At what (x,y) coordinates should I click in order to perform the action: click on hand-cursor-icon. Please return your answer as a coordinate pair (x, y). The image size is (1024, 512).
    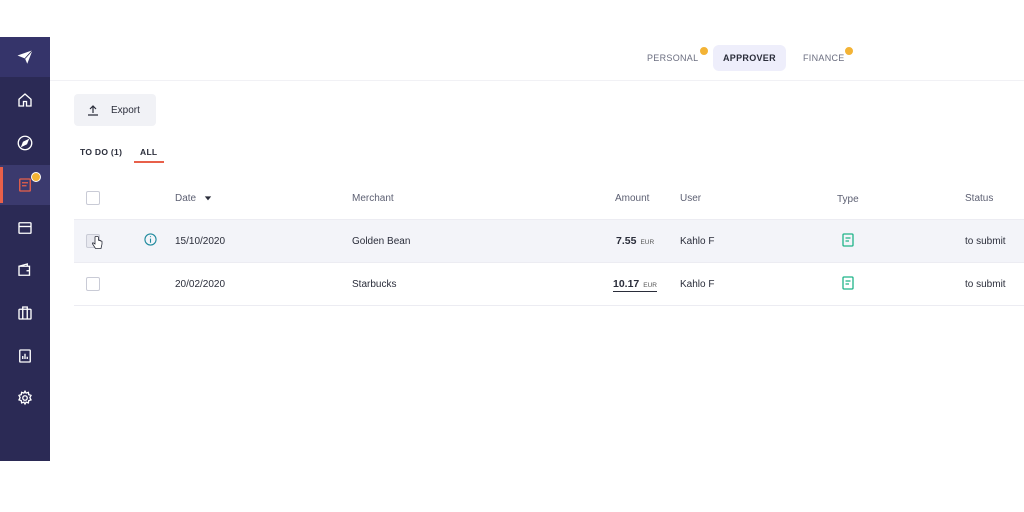
    Looking at the image, I should click on (97, 242).